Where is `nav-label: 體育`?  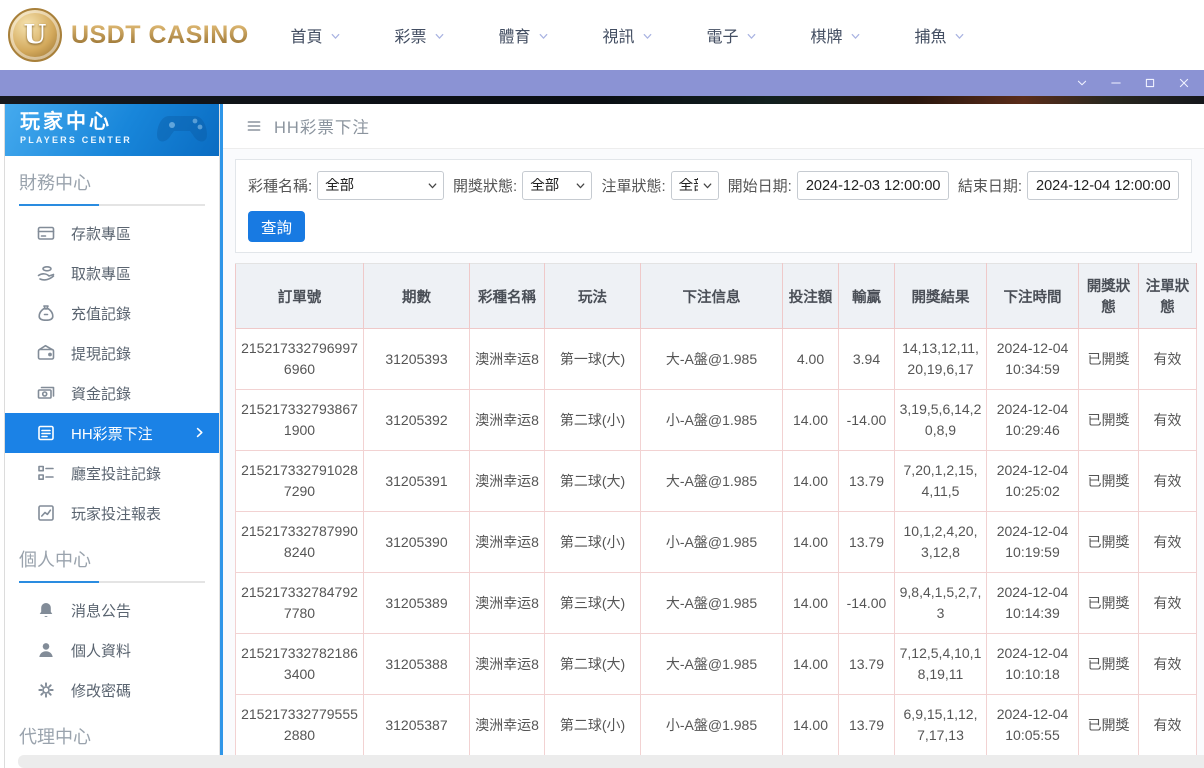 nav-label: 體育 is located at coordinates (514, 37).